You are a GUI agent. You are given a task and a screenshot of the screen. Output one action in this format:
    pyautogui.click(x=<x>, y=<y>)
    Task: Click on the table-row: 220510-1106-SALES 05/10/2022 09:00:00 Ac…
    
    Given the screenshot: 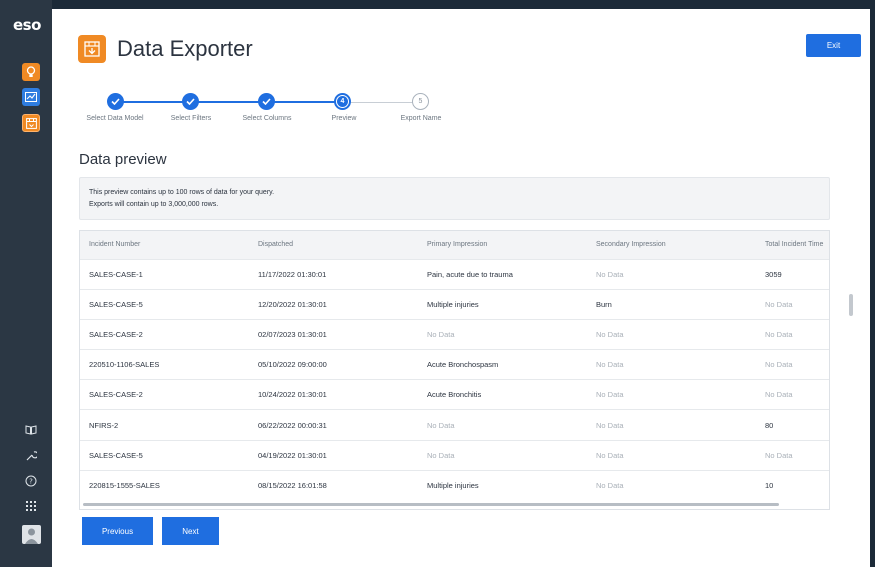 What is the action you would take?
    pyautogui.click(x=454, y=364)
    